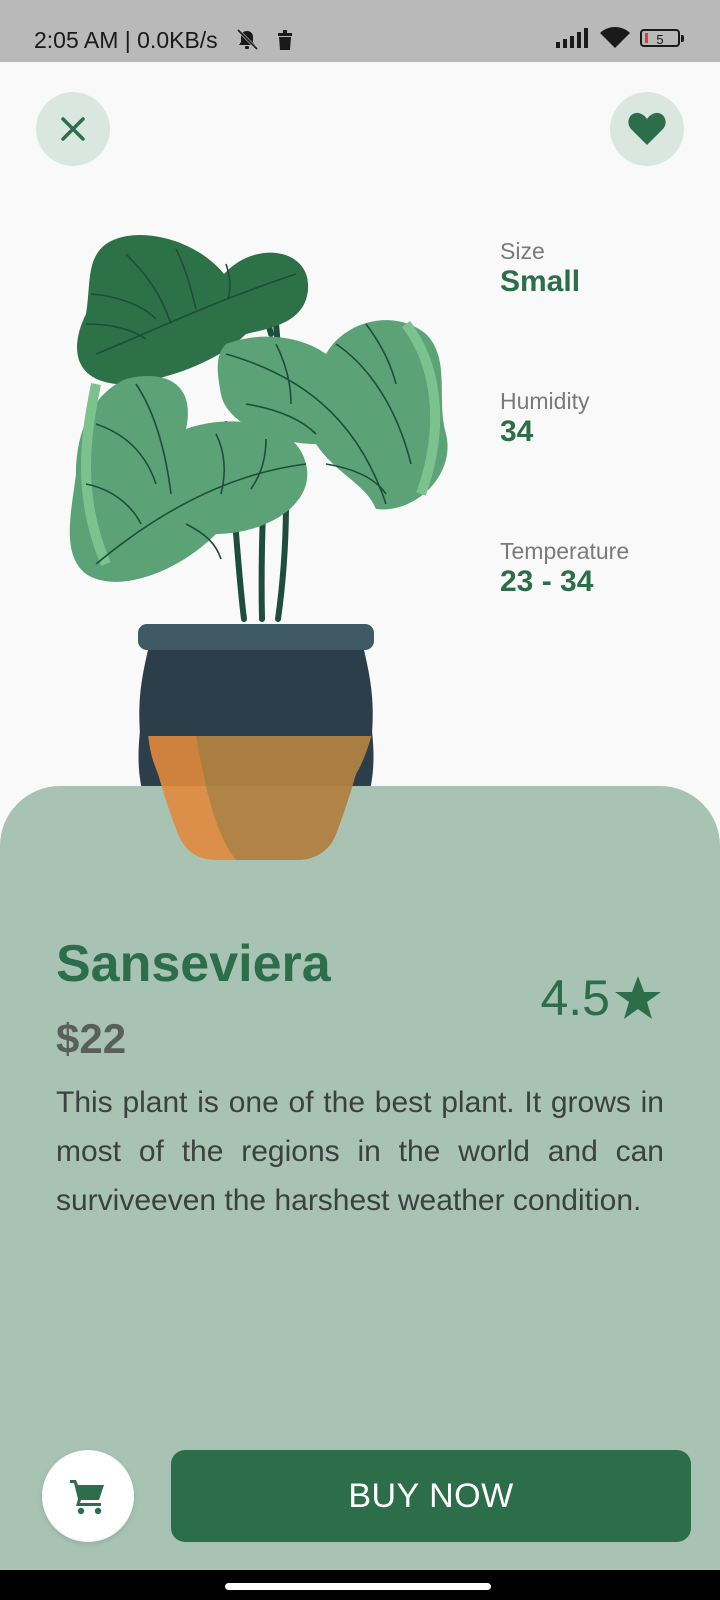  I want to click on status-notification-icons, so click(266, 42).